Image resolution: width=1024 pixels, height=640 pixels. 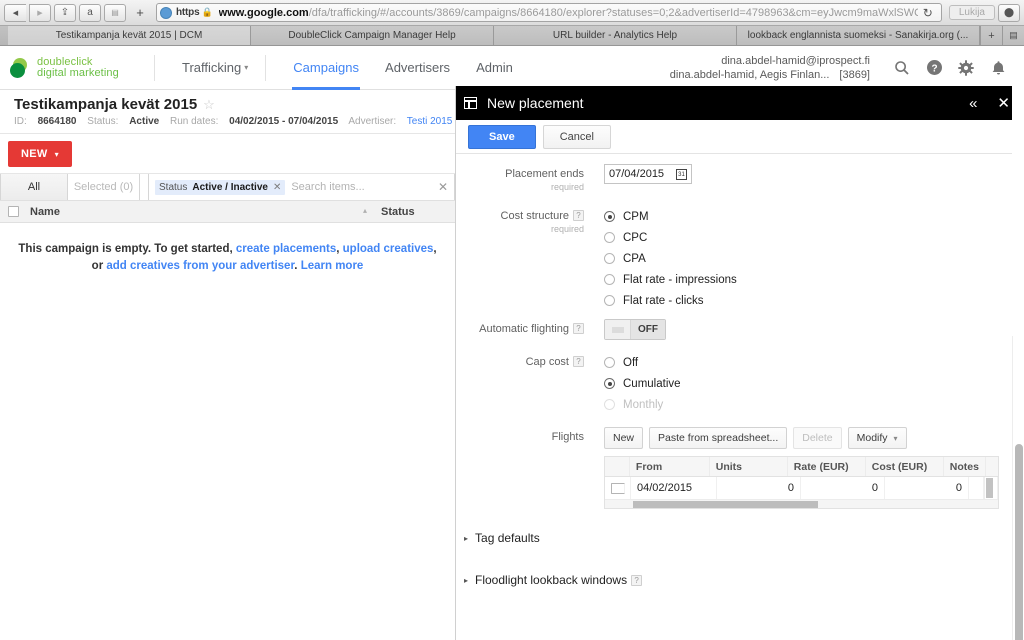 I want to click on forward-button: ▶, so click(x=40, y=12).